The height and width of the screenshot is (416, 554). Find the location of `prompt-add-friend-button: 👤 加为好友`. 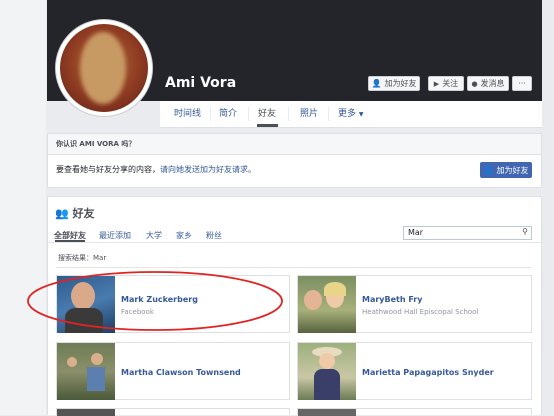

prompt-add-friend-button: 👤 加为好友 is located at coordinates (506, 170).